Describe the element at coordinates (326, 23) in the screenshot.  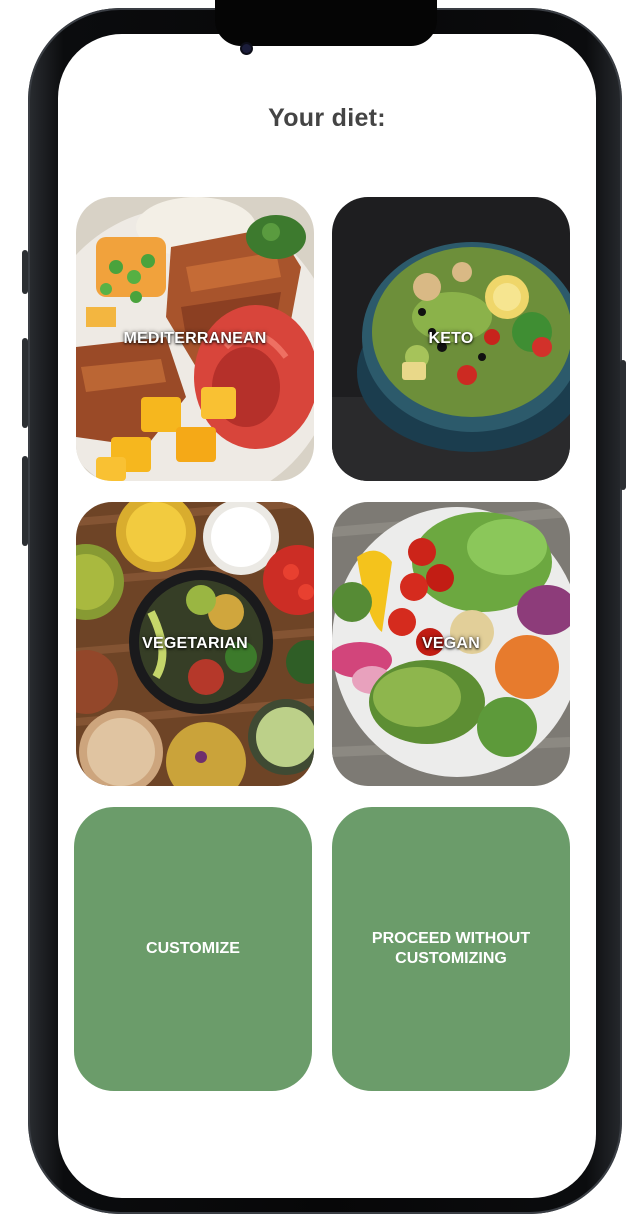
I see `notch` at that location.